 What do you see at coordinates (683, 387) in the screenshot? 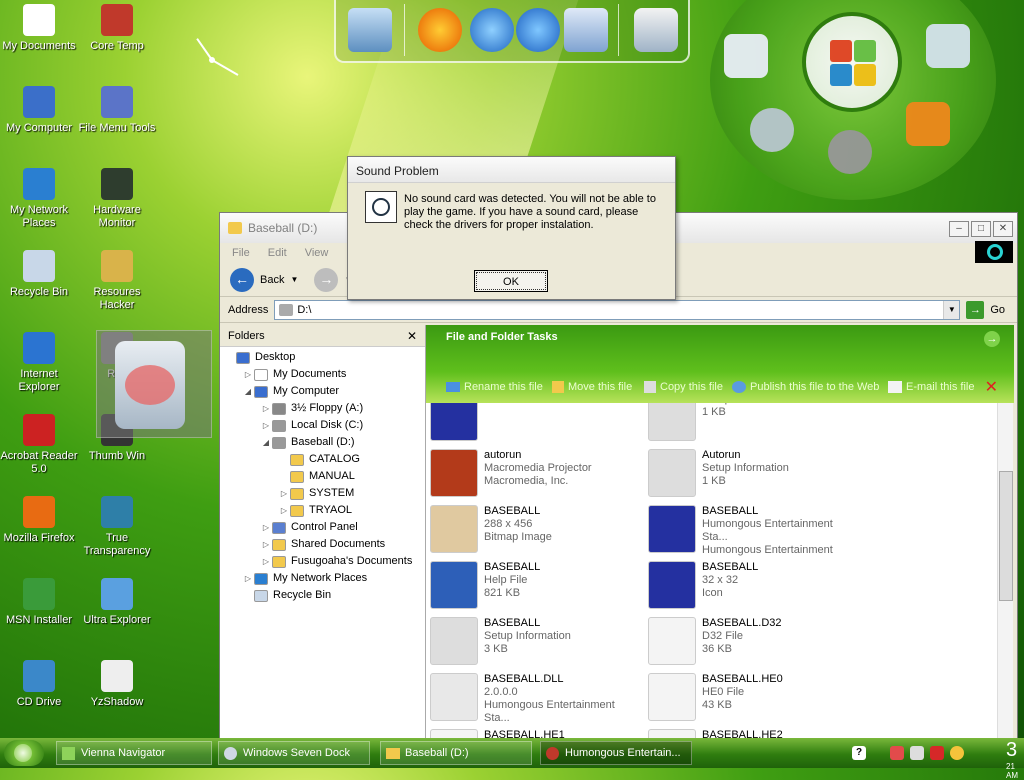
I see `task-copy: Copy this file` at bounding box center [683, 387].